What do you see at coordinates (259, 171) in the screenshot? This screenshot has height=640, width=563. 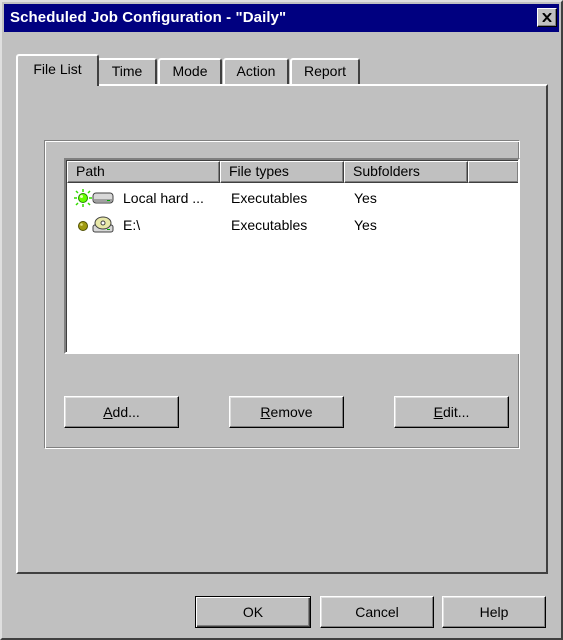 I see `column-label: File types` at bounding box center [259, 171].